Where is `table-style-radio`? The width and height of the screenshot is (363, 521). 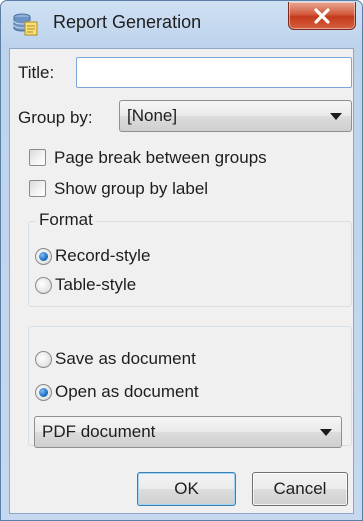 table-style-radio is located at coordinates (43, 285).